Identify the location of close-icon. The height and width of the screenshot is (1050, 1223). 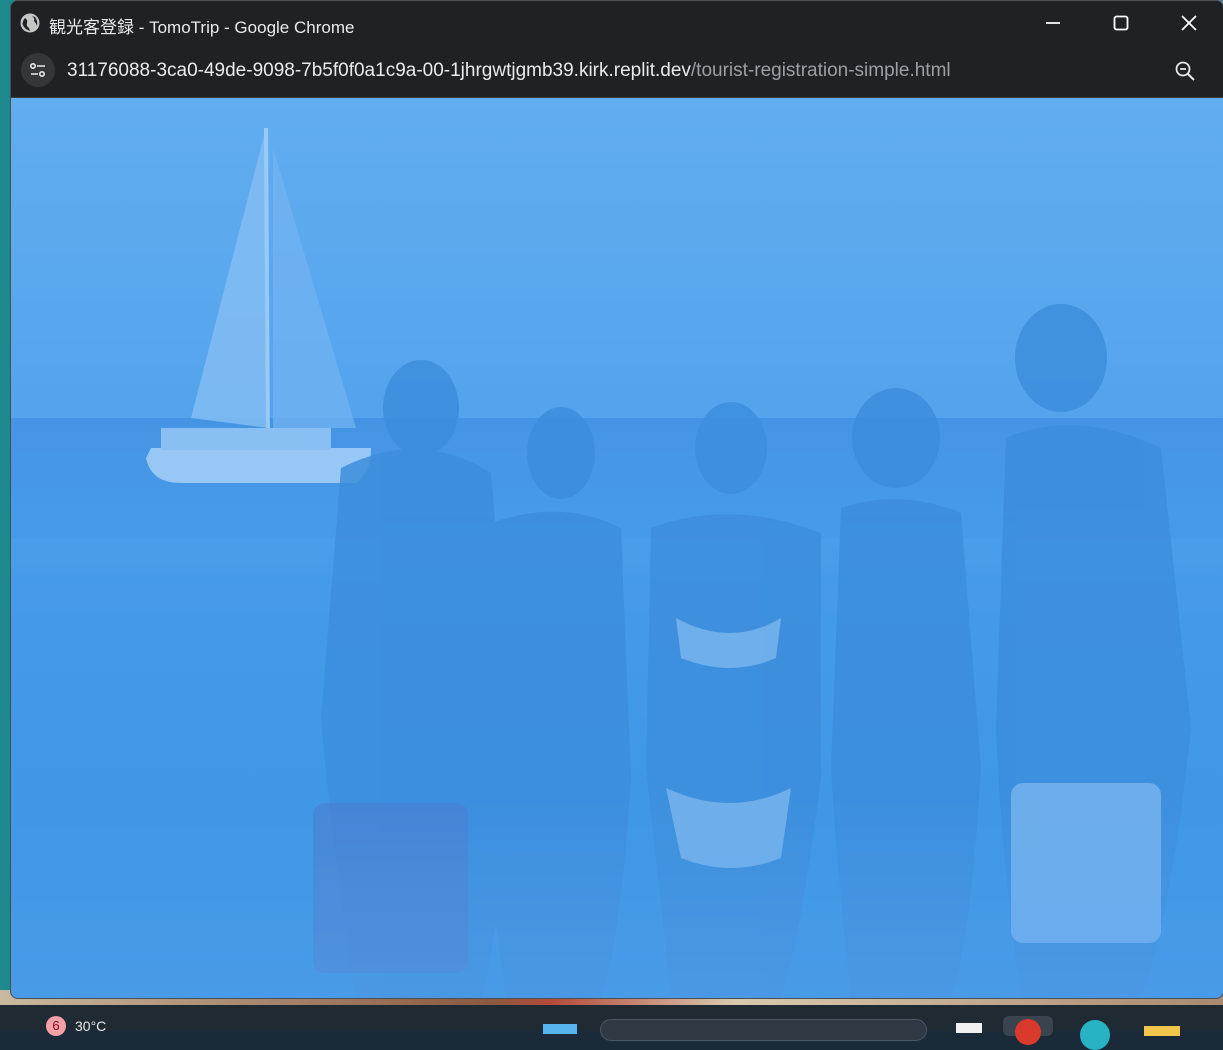
(1189, 23).